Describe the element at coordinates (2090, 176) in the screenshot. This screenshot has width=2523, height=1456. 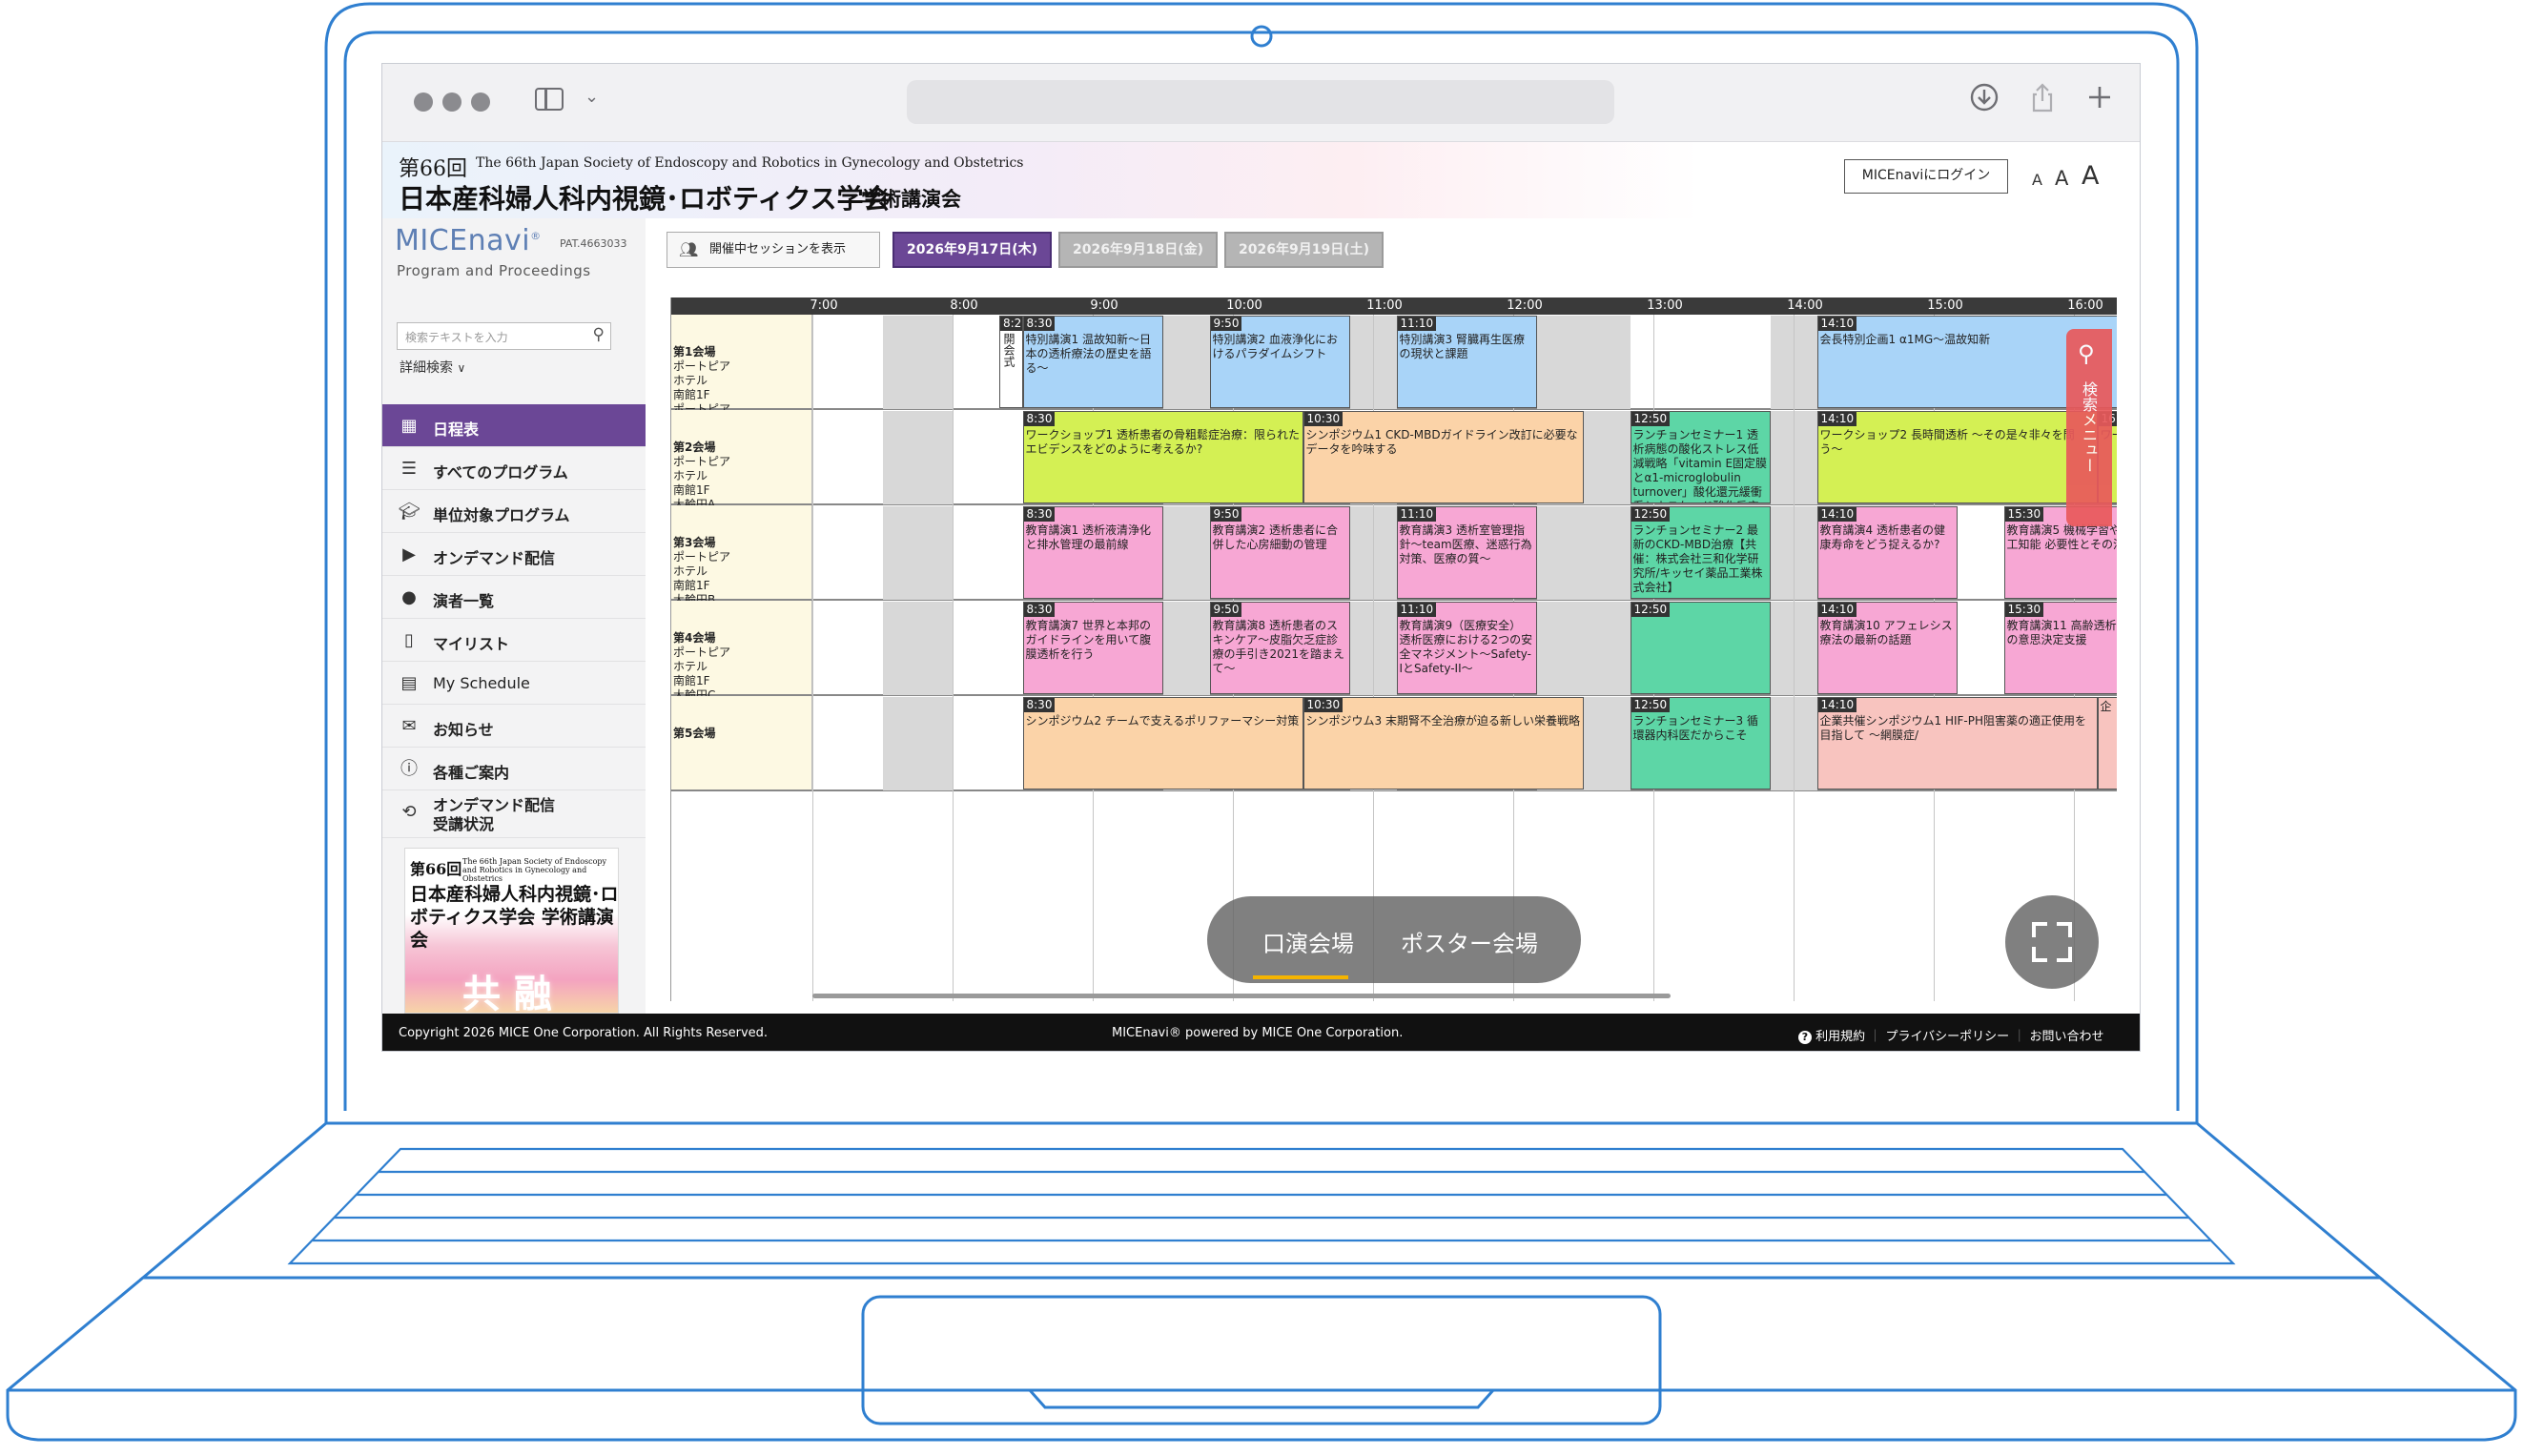
I see `font-size-large: A` at that location.